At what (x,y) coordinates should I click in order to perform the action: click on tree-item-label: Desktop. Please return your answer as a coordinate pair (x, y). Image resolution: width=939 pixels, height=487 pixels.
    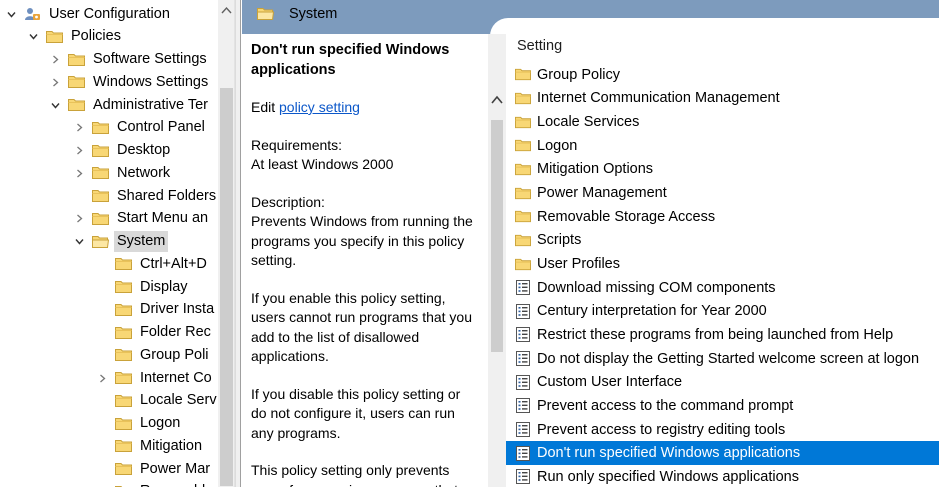
    Looking at the image, I should click on (144, 150).